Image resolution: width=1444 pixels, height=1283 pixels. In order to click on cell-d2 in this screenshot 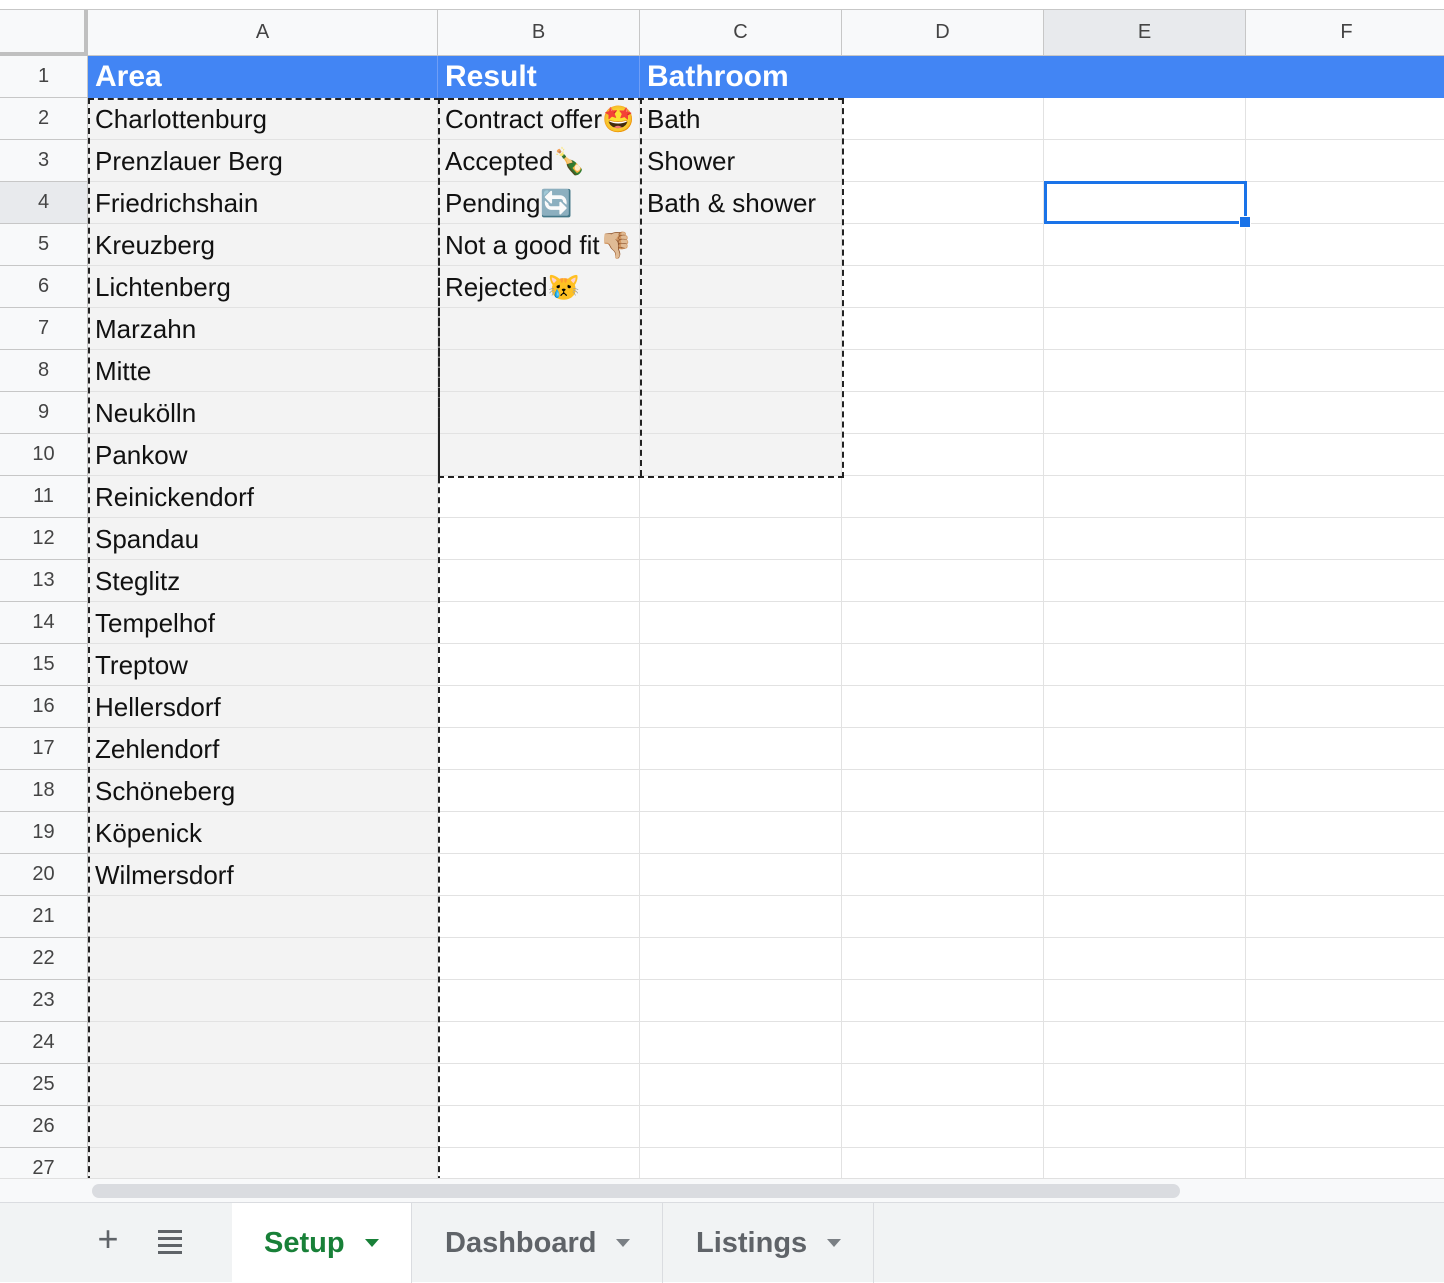, I will do `click(943, 119)`.